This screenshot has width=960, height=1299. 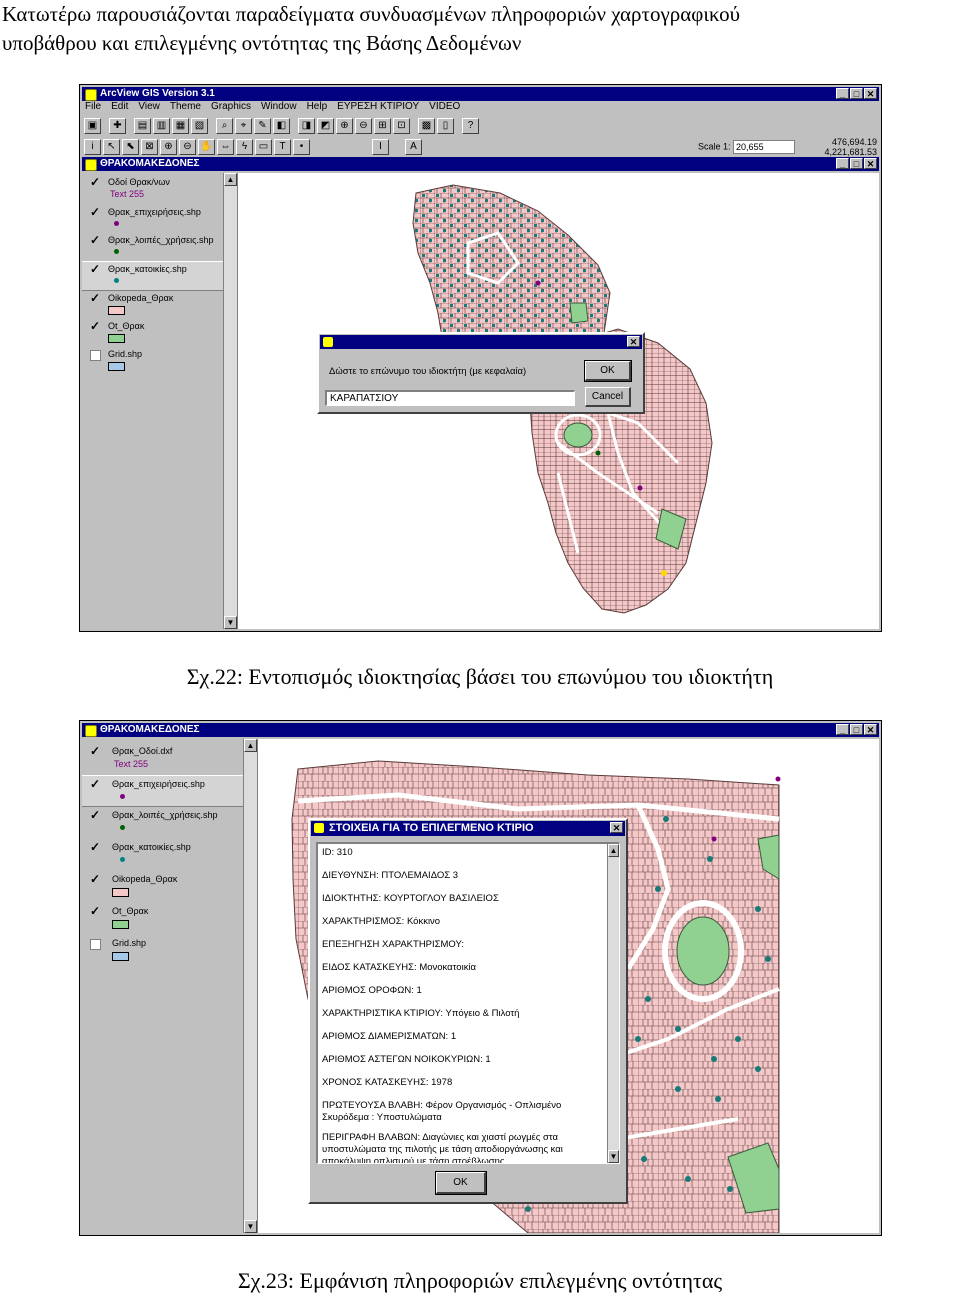 What do you see at coordinates (262, 126) in the screenshot?
I see `query-builder-icon: ✎` at bounding box center [262, 126].